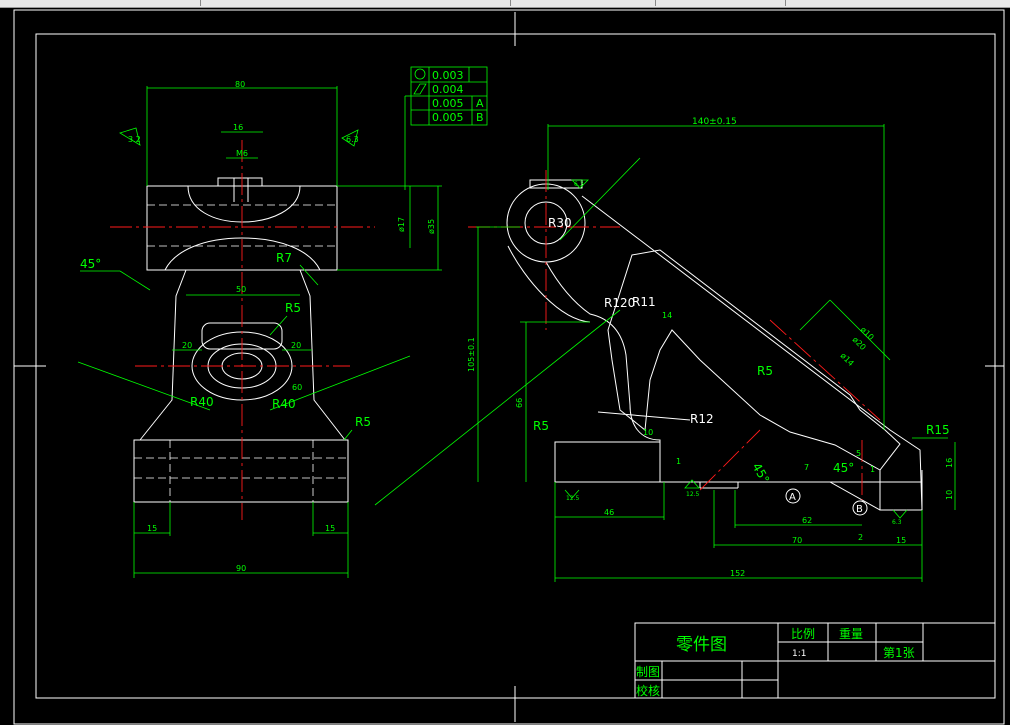 This screenshot has height=725, width=1010. What do you see at coordinates (806, 467) in the screenshot?
I see `dim-7: 7` at bounding box center [806, 467].